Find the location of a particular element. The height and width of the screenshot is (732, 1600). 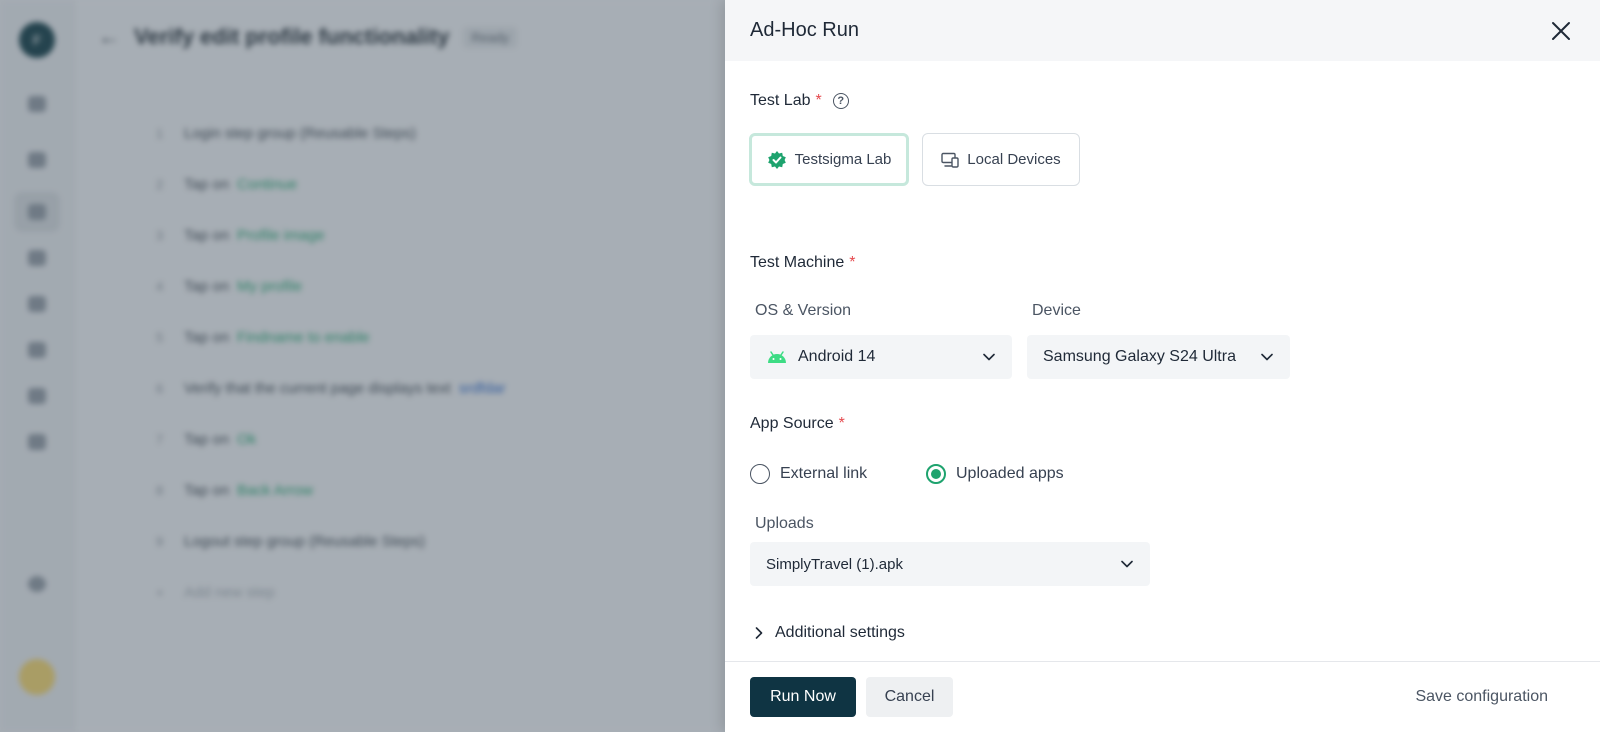

os-version-value: Android 14 is located at coordinates (837, 356).